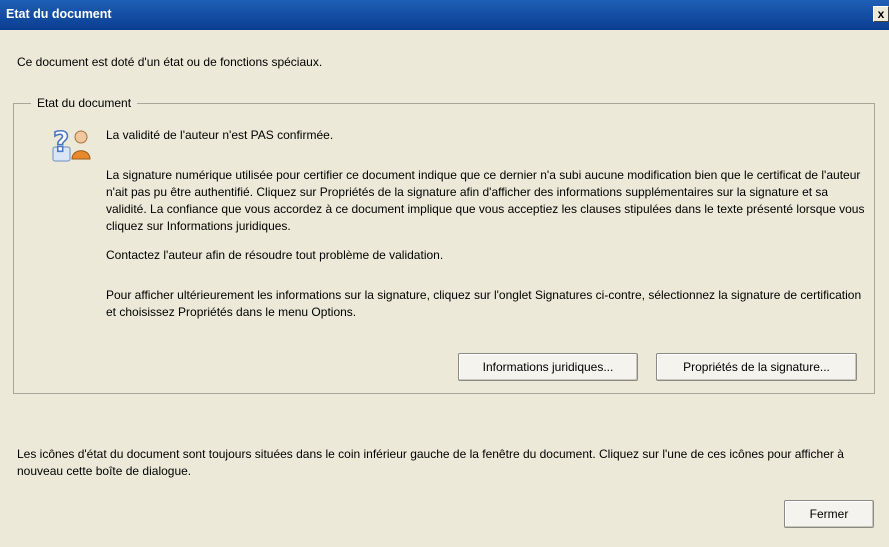  Describe the element at coordinates (84, 103) in the screenshot. I see `group-legend: Etat du document` at that location.